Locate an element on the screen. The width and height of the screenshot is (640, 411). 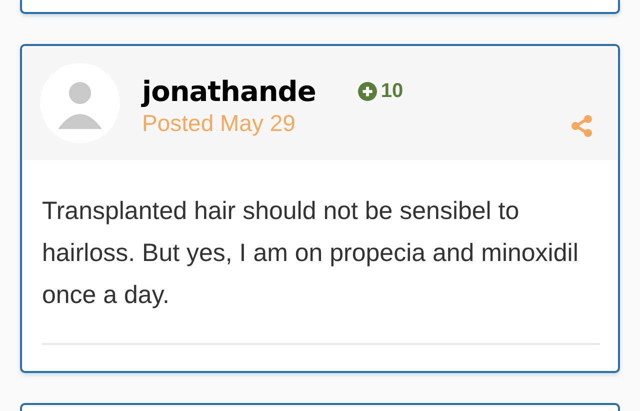
plus-icon is located at coordinates (367, 91).